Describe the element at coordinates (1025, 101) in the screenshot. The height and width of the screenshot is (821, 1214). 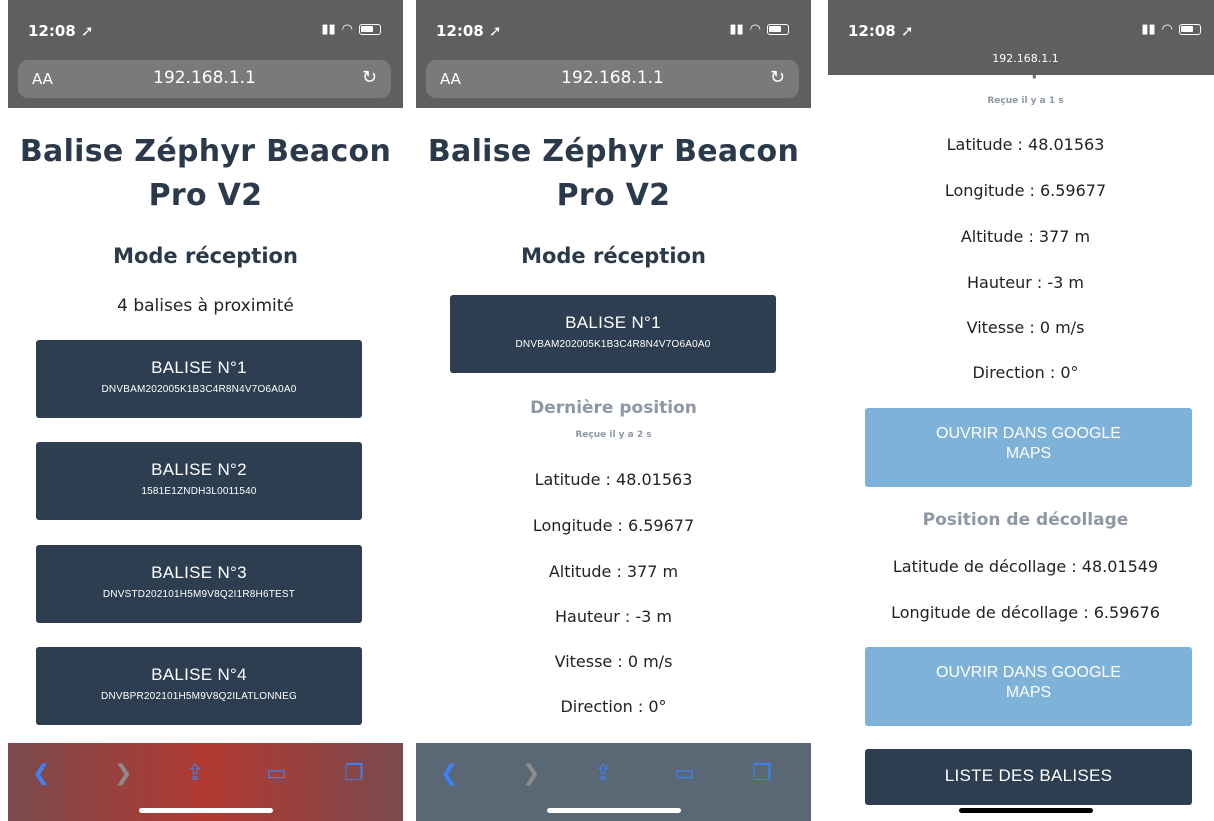
I see `received-note: Reçue il y a 1 s` at that location.